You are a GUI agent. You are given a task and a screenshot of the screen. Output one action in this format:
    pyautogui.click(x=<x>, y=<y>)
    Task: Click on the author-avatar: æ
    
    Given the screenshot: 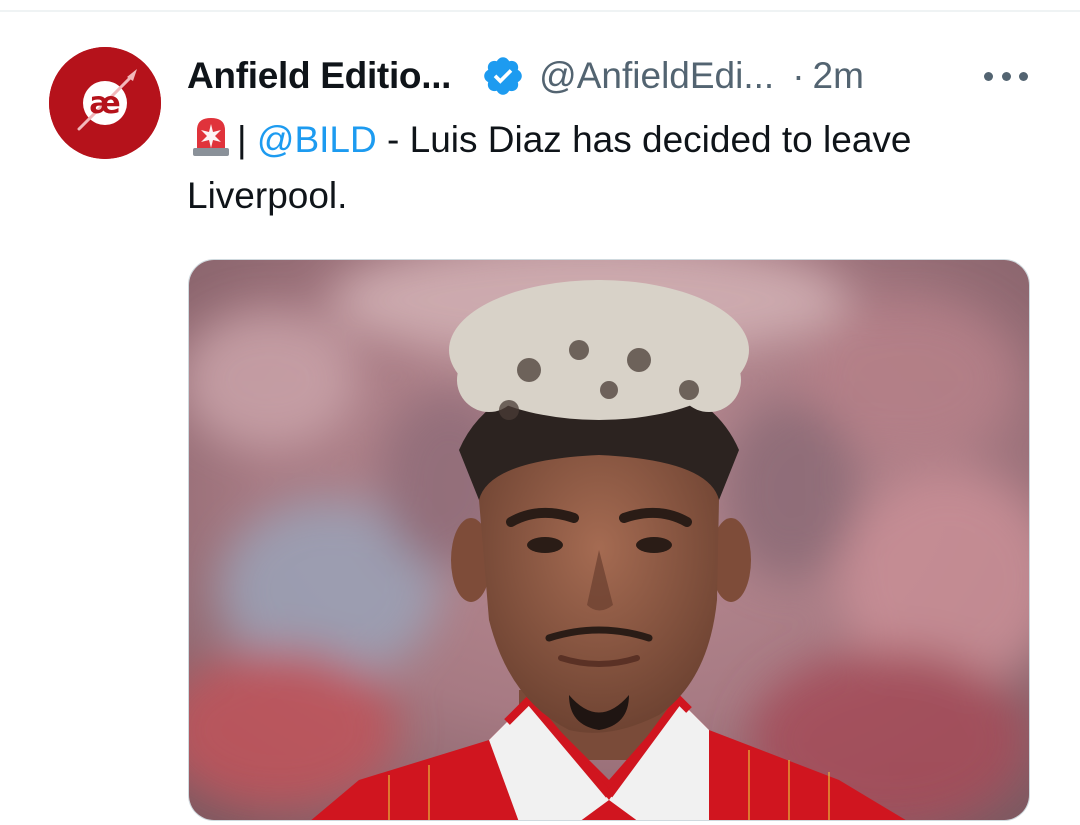 What is the action you would take?
    pyautogui.click(x=105, y=103)
    